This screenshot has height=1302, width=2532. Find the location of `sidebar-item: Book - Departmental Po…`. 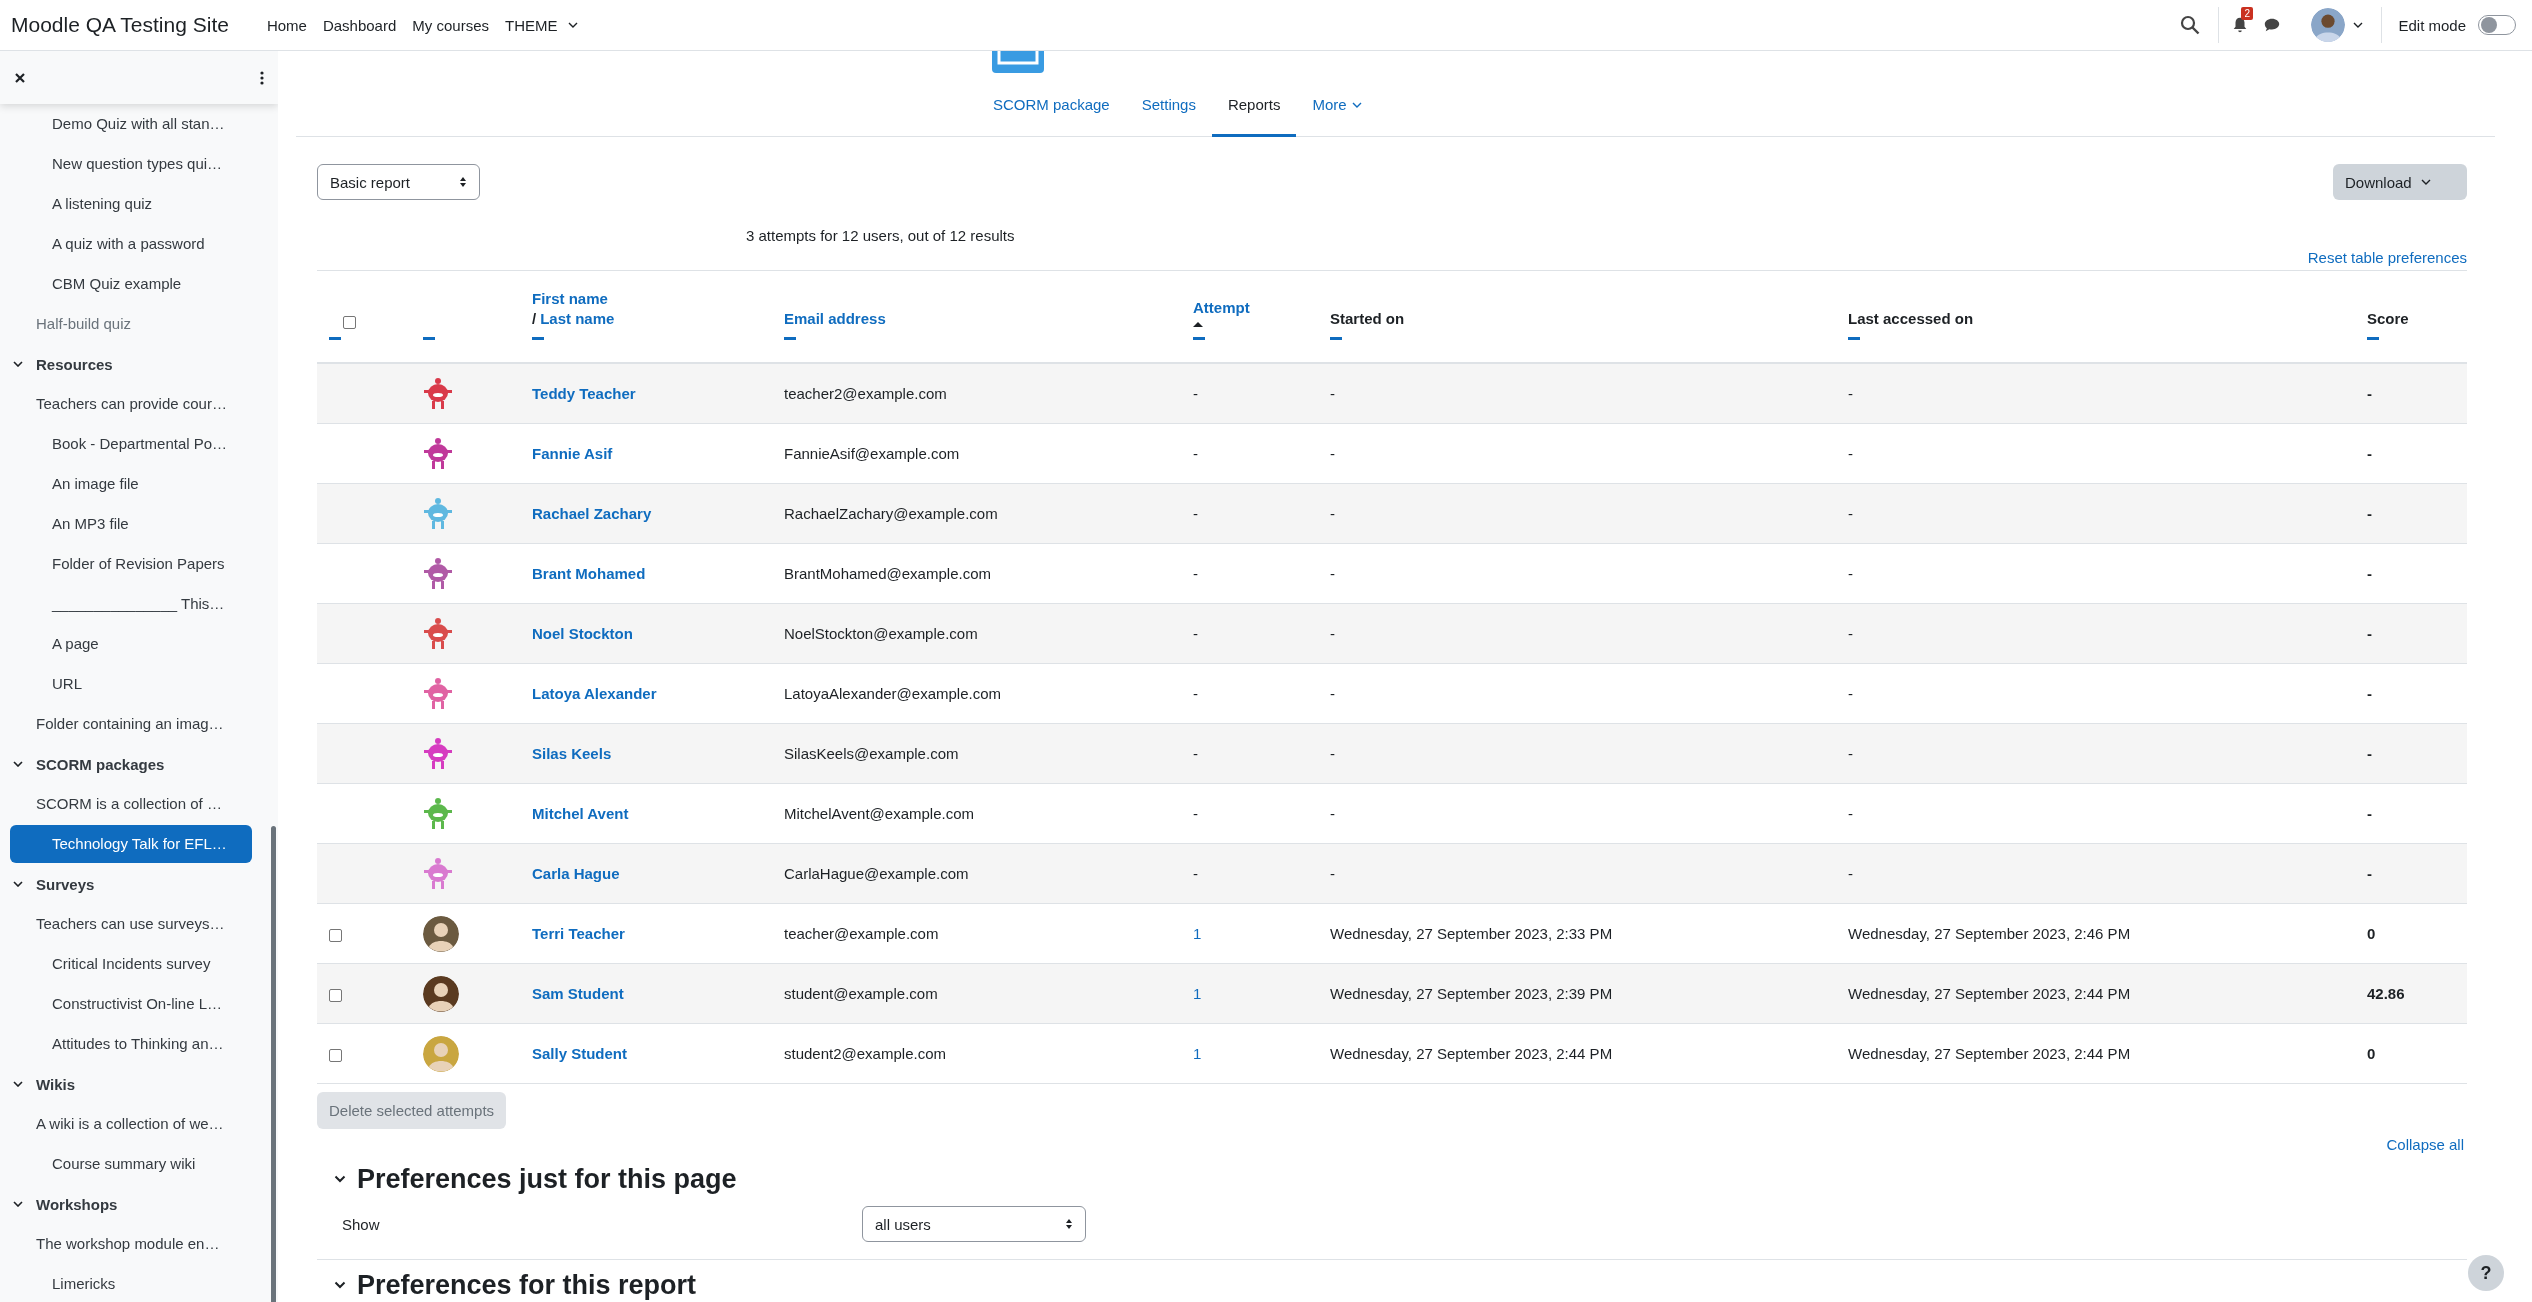

sidebar-item: Book - Departmental Po… is located at coordinates (131, 444).